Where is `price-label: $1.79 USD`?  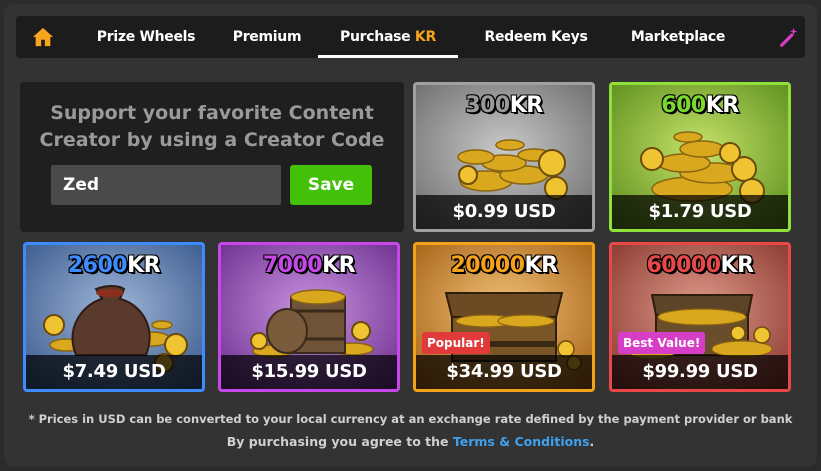
price-label: $1.79 USD is located at coordinates (700, 212).